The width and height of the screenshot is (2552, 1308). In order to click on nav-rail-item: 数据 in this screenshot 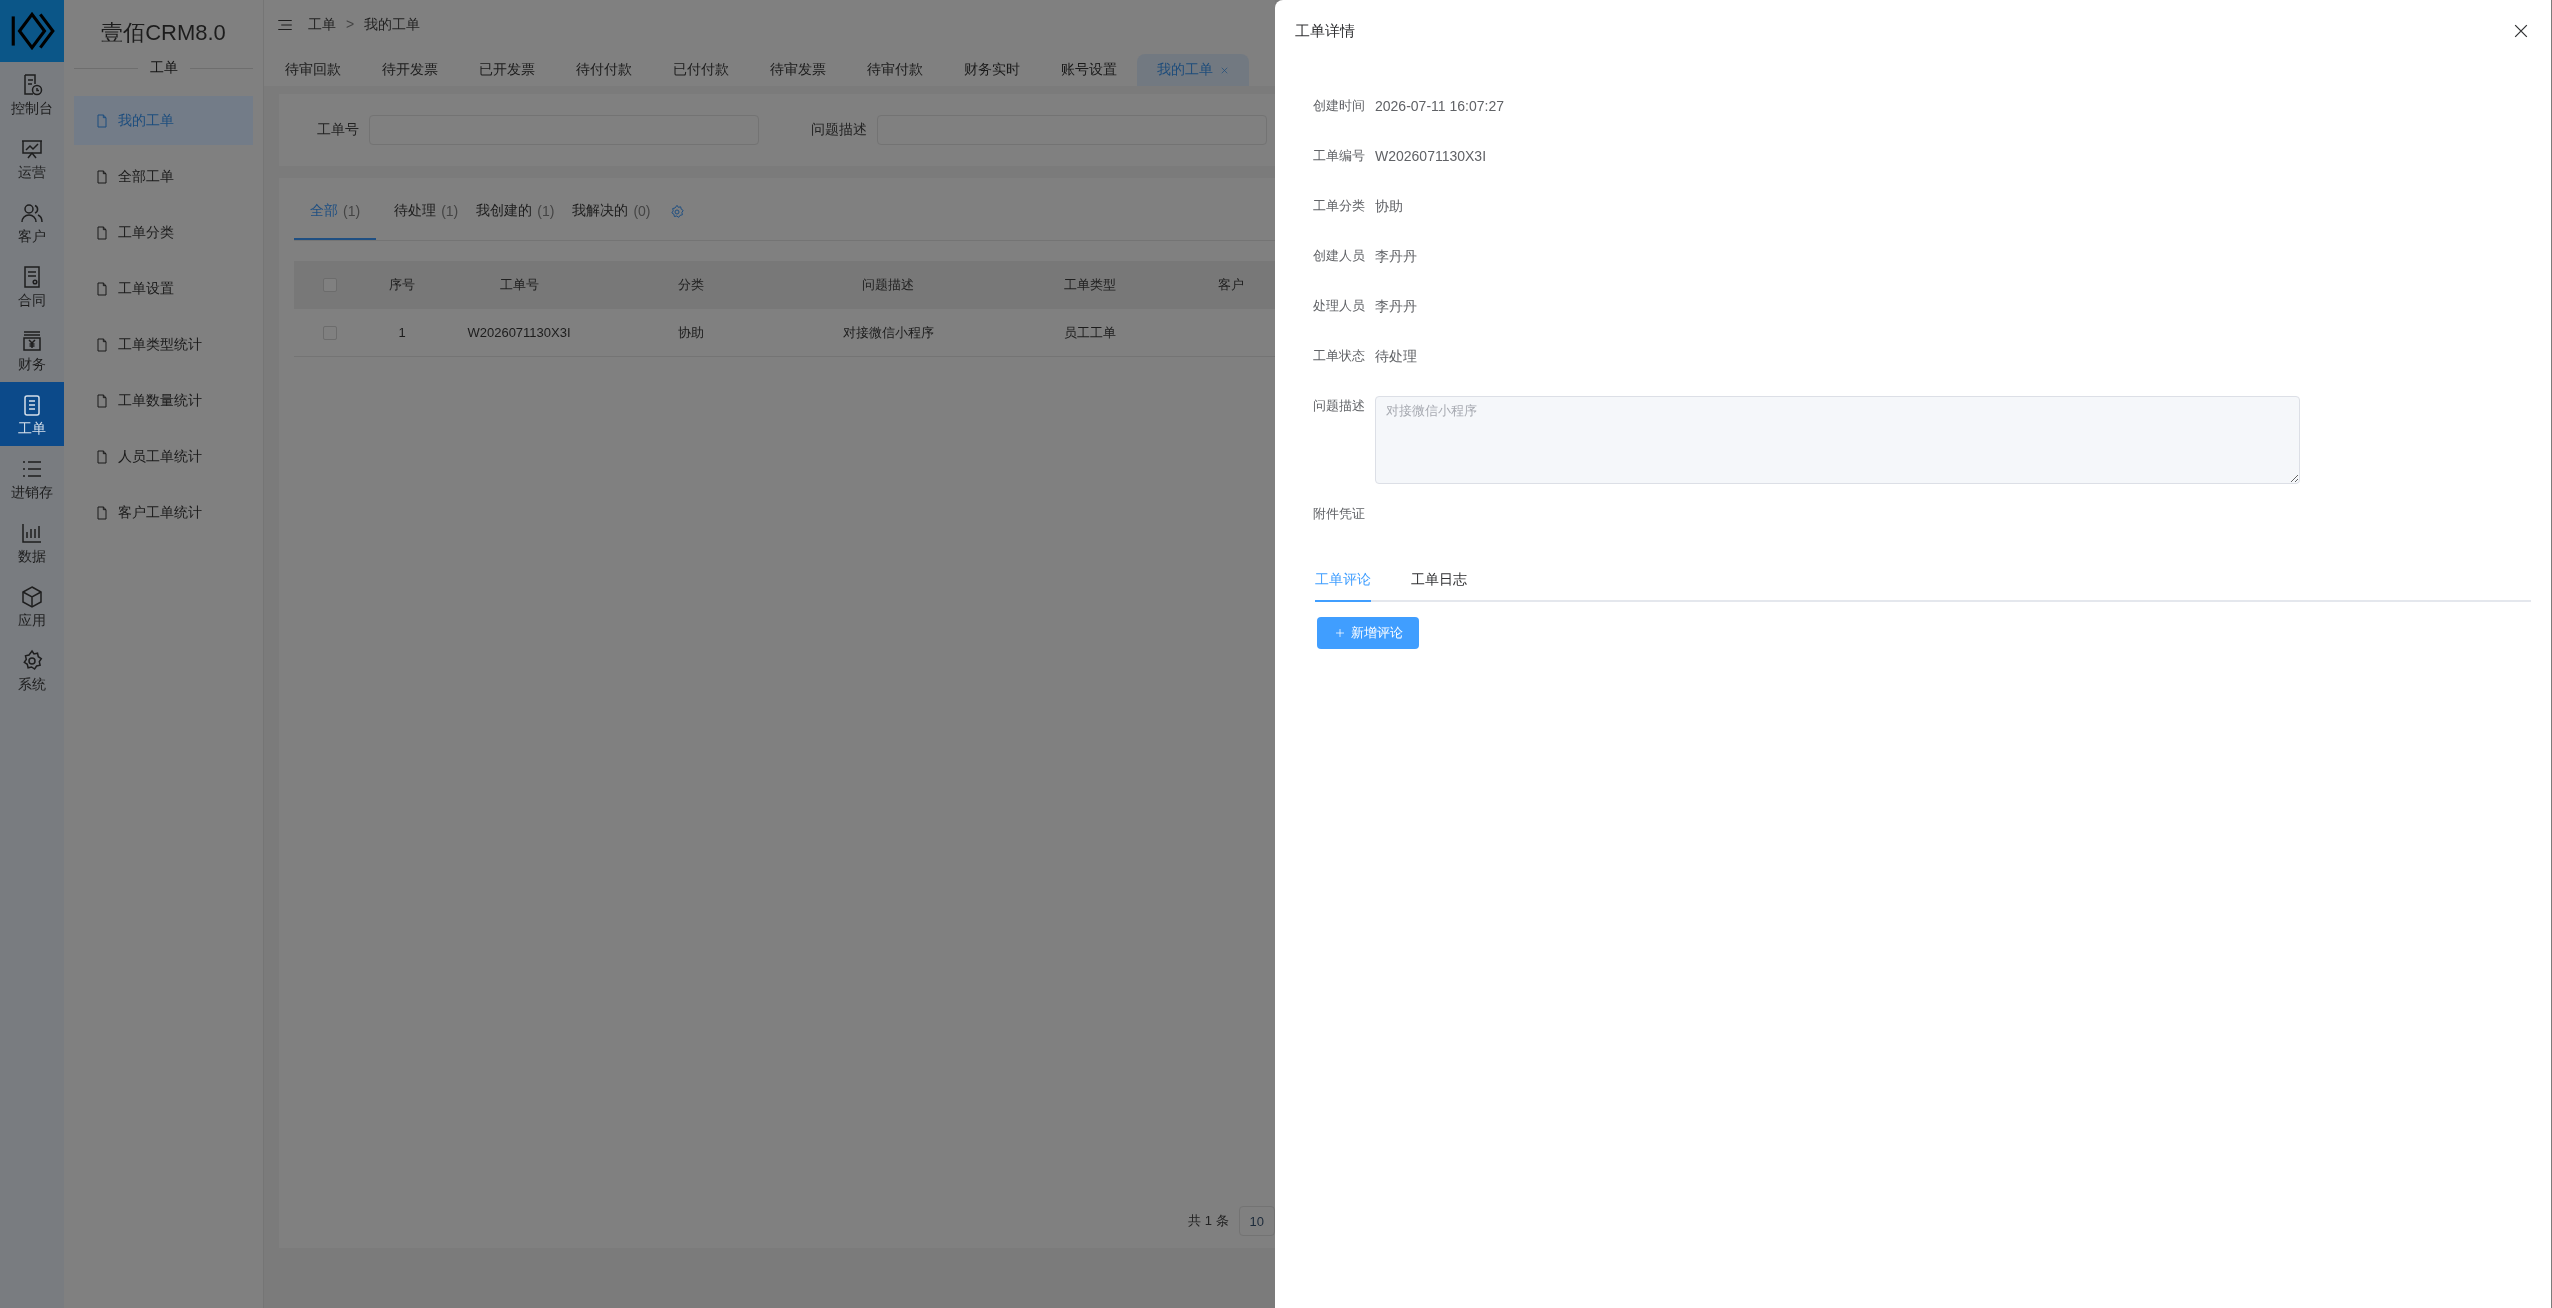, I will do `click(32, 542)`.